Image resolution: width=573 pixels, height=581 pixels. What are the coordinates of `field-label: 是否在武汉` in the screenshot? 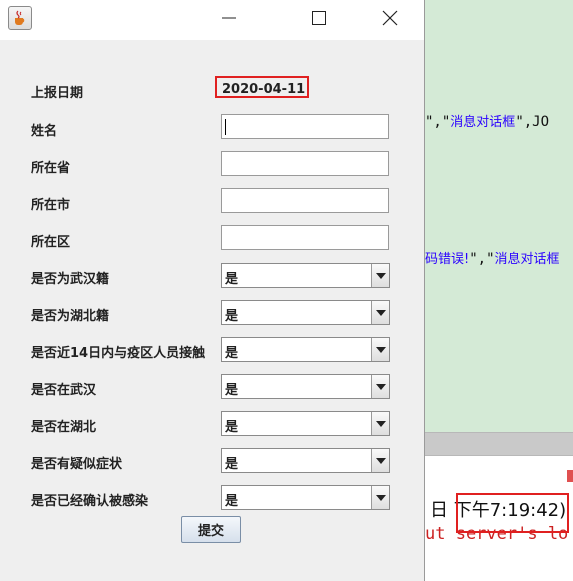 It's located at (64, 390).